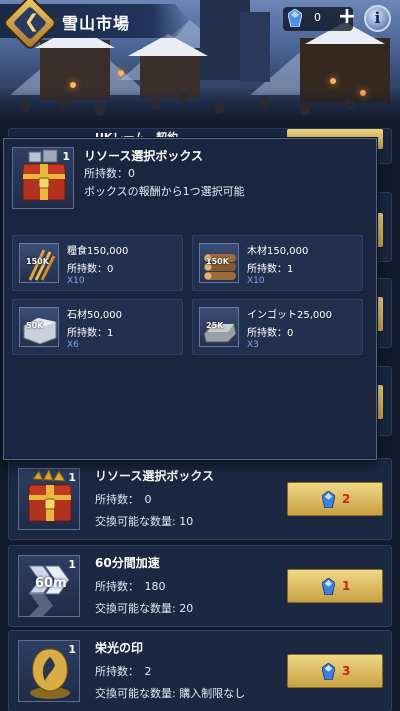 The height and width of the screenshot is (711, 400). I want to click on reward-quantity: X6, so click(73, 345).